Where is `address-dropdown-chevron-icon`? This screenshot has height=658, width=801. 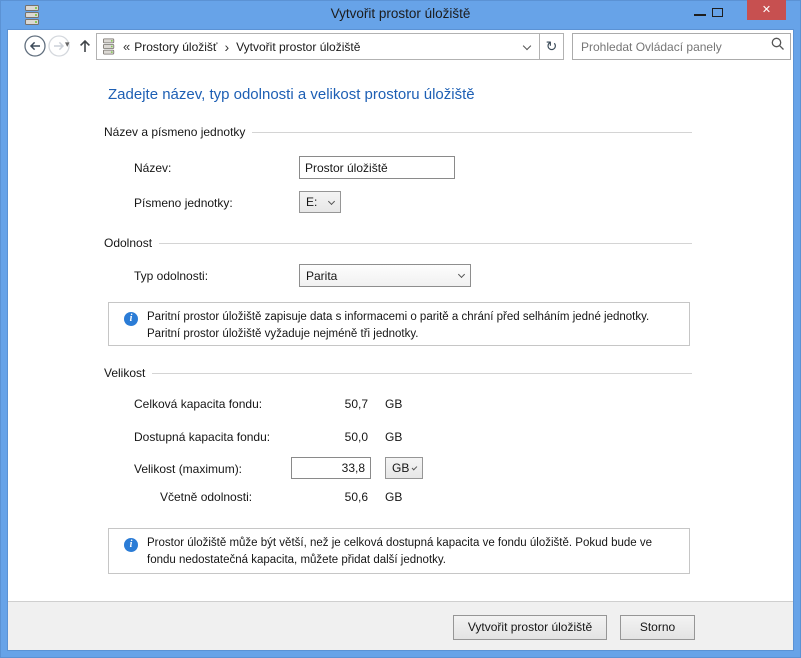
address-dropdown-chevron-icon is located at coordinates (527, 45).